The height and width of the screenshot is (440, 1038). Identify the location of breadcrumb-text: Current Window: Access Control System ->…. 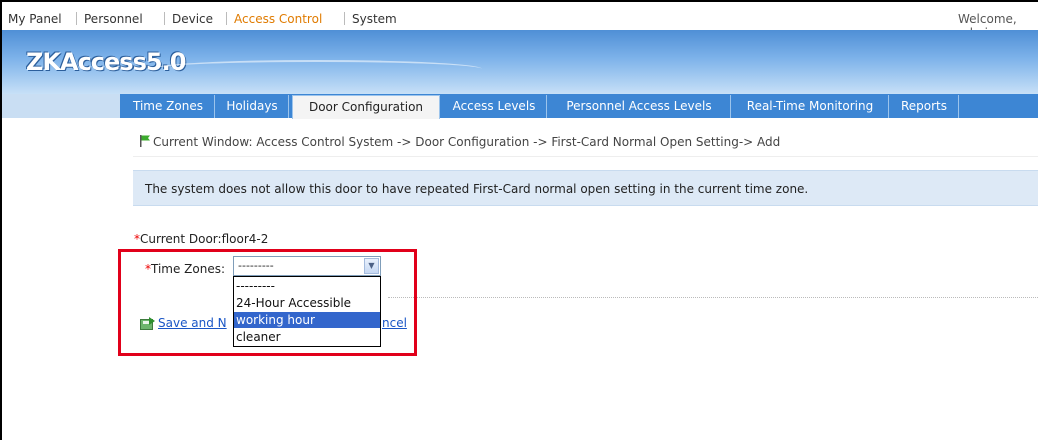
(467, 142).